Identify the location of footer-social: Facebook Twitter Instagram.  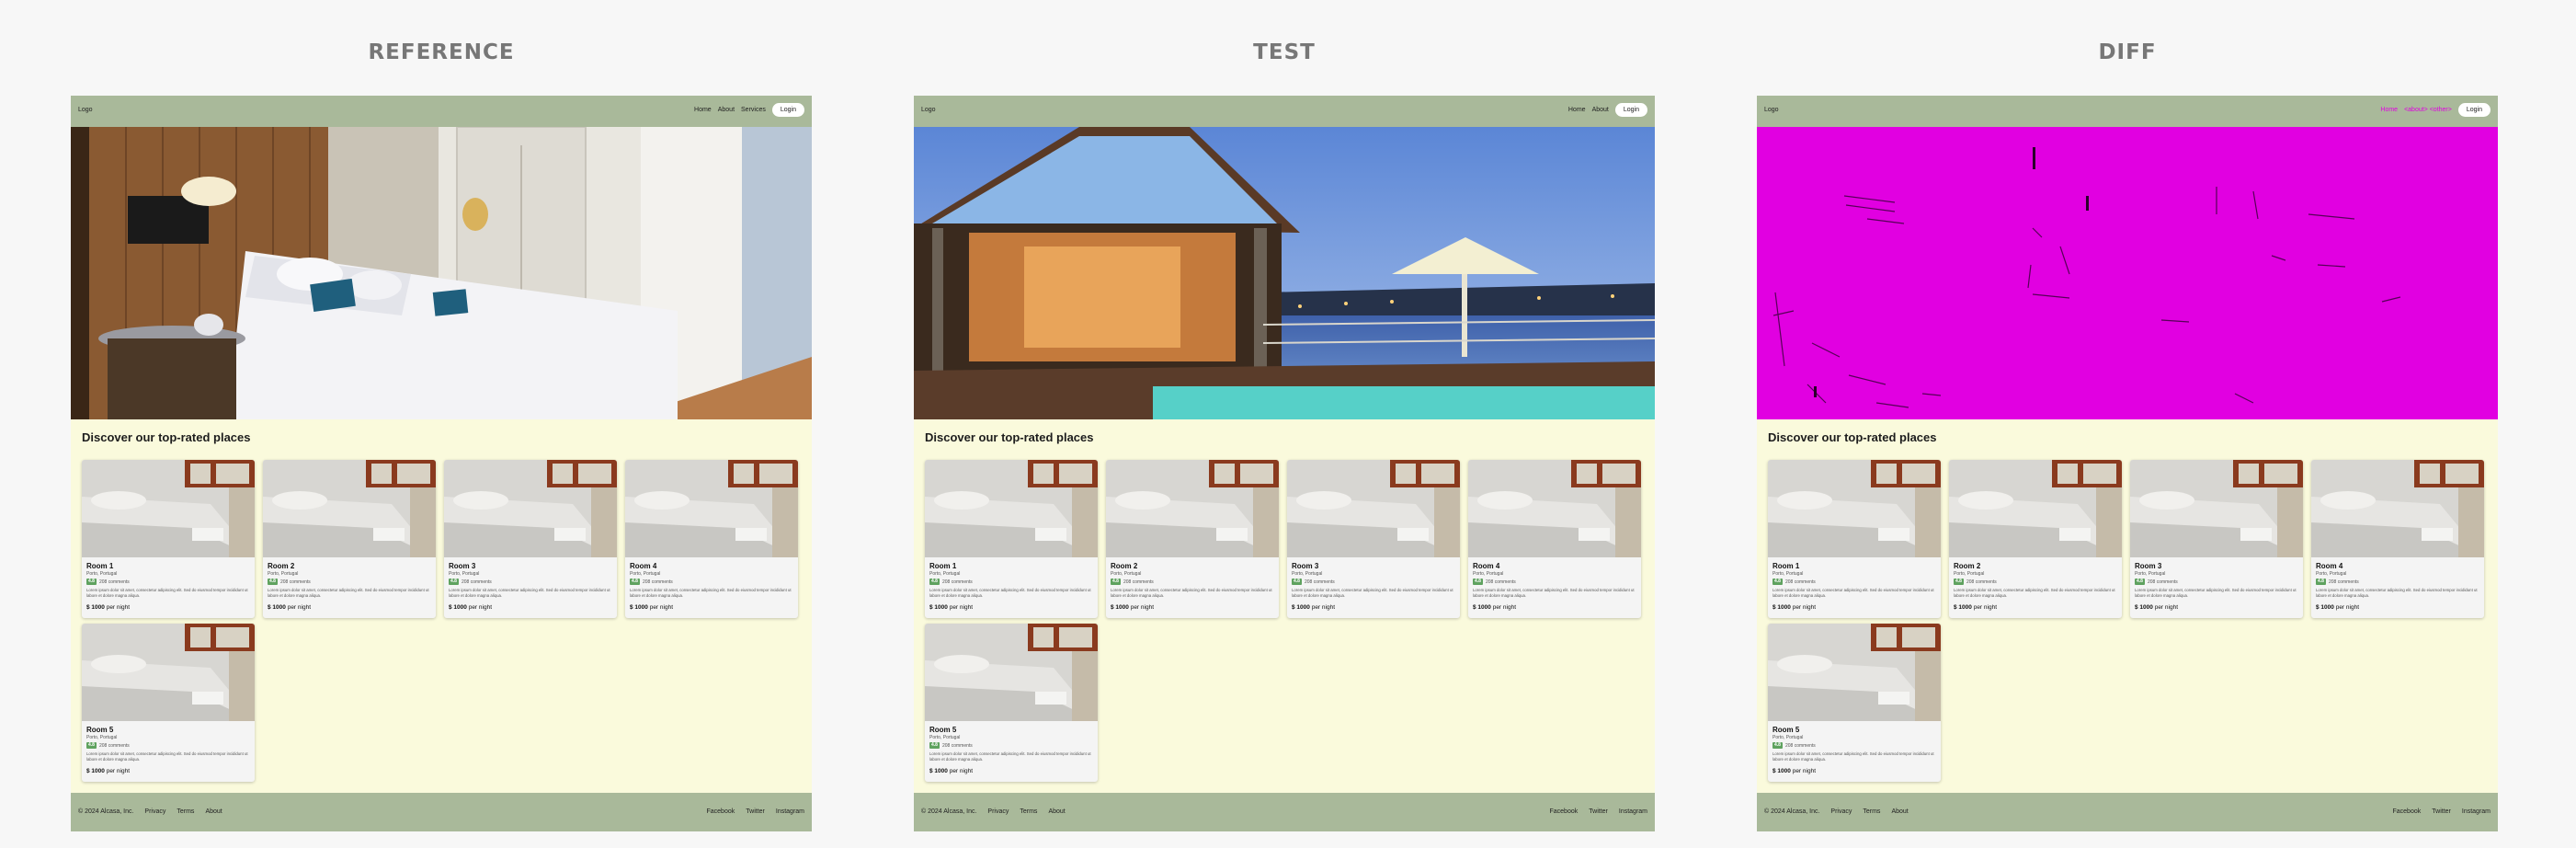
(756, 811).